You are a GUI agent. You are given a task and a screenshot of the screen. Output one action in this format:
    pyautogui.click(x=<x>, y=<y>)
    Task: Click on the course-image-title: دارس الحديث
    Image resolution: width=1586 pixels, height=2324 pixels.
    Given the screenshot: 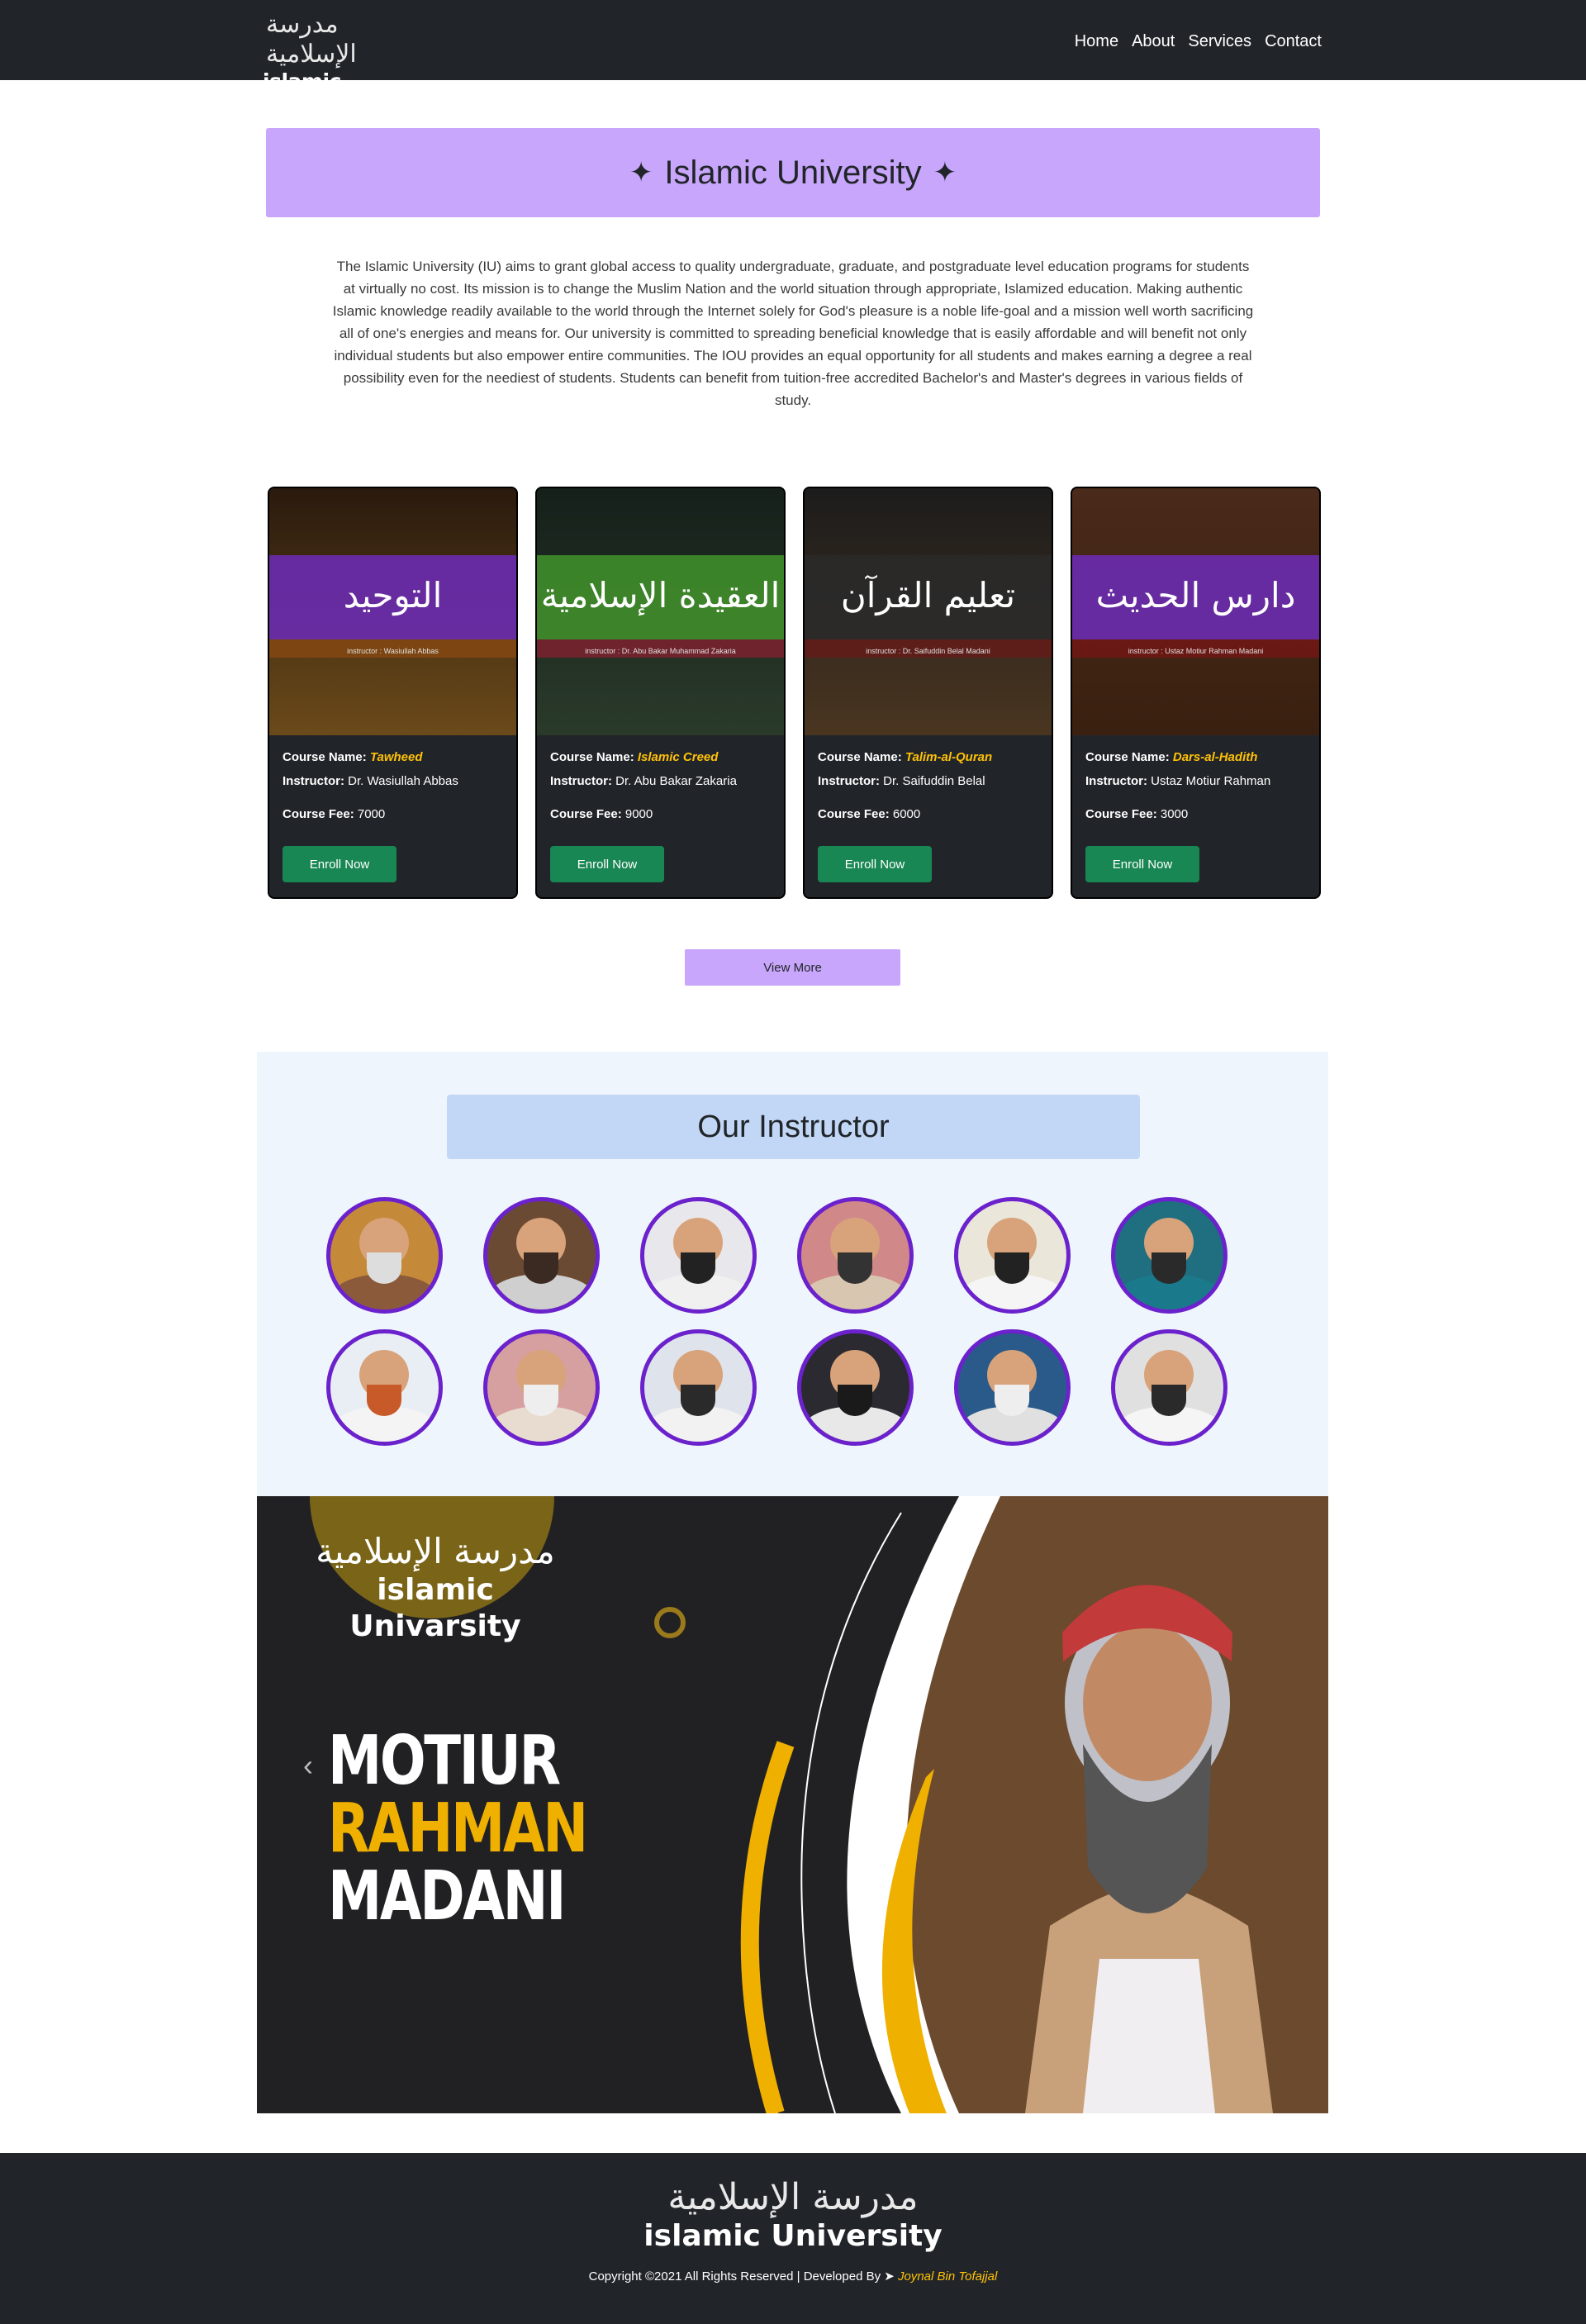 What is the action you would take?
    pyautogui.click(x=1195, y=595)
    